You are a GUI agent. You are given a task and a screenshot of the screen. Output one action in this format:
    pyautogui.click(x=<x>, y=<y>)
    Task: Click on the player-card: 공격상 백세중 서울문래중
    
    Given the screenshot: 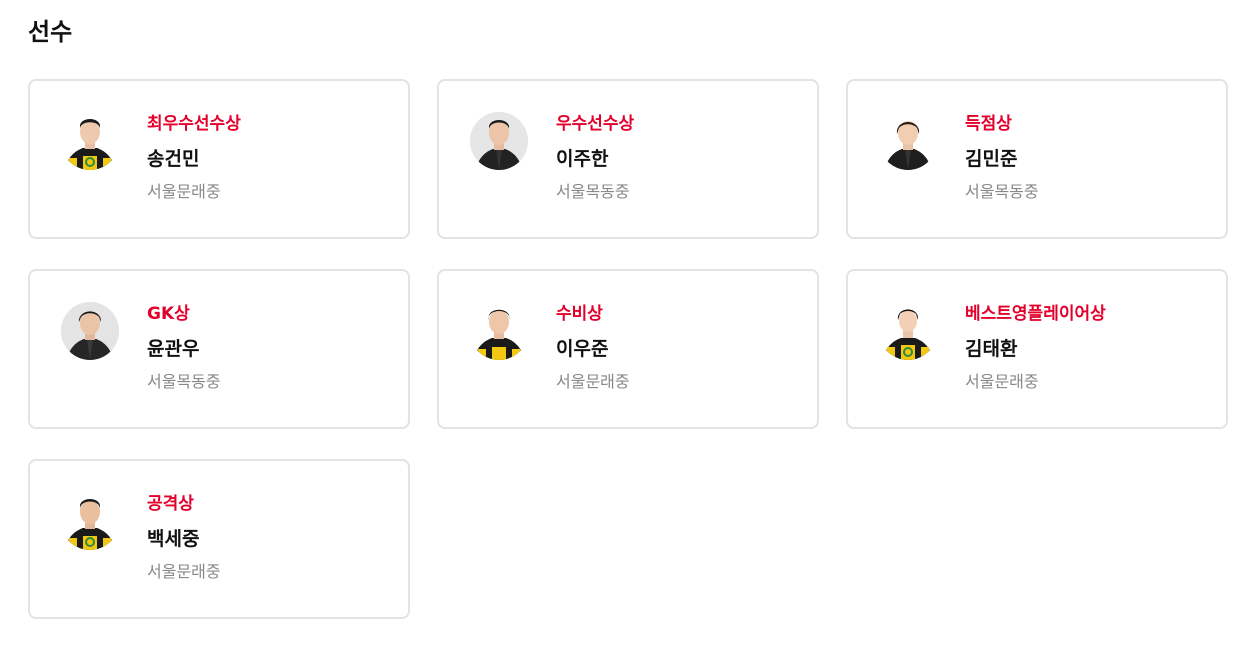 What is the action you would take?
    pyautogui.click(x=219, y=539)
    